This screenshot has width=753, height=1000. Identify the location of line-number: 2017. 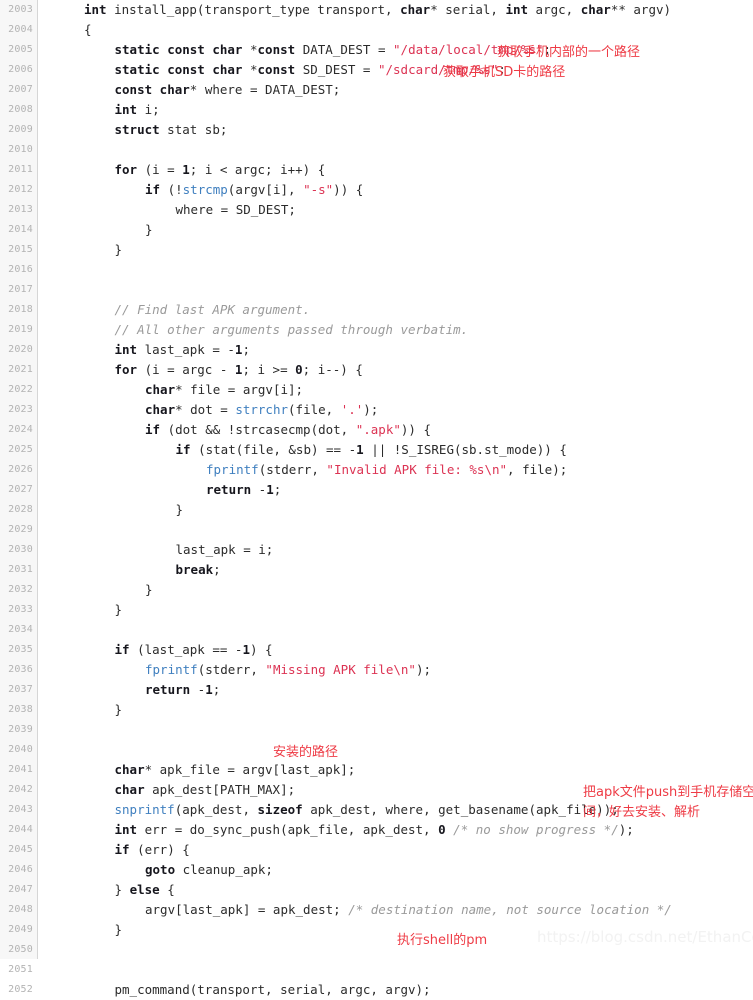
(20, 289).